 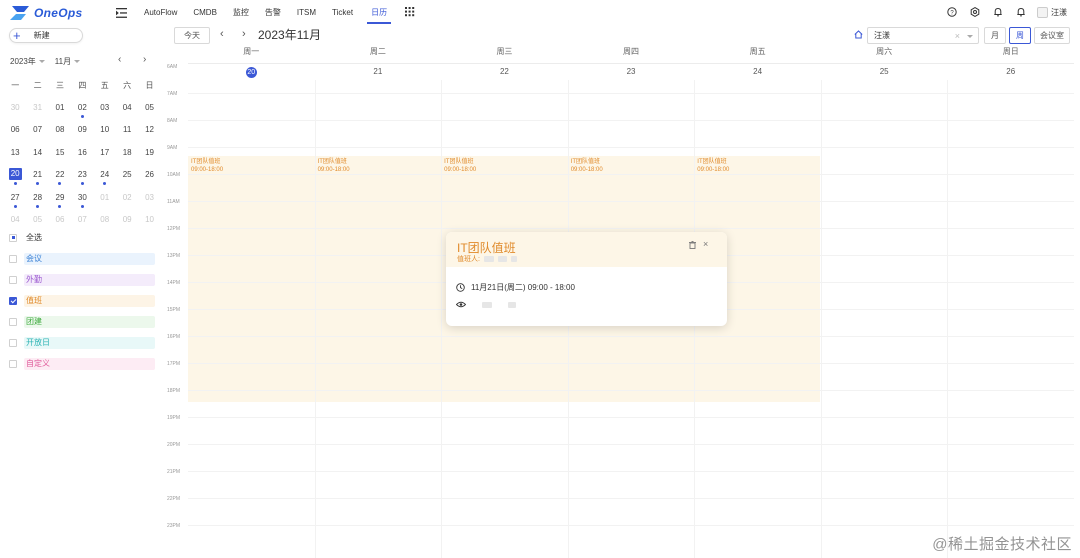 I want to click on chevron-left-icon: ‹, so click(x=124, y=60).